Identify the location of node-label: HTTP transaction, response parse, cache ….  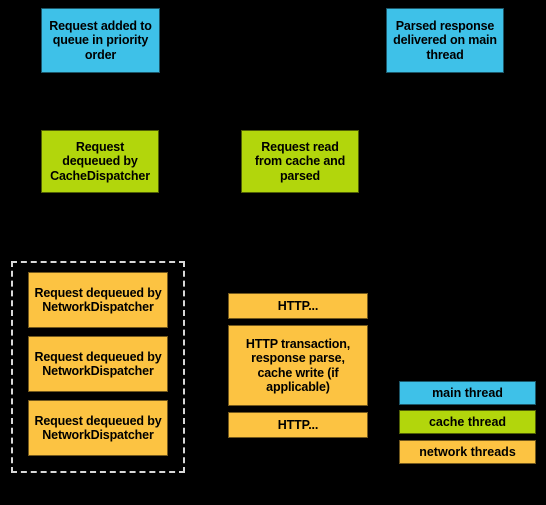
(298, 365).